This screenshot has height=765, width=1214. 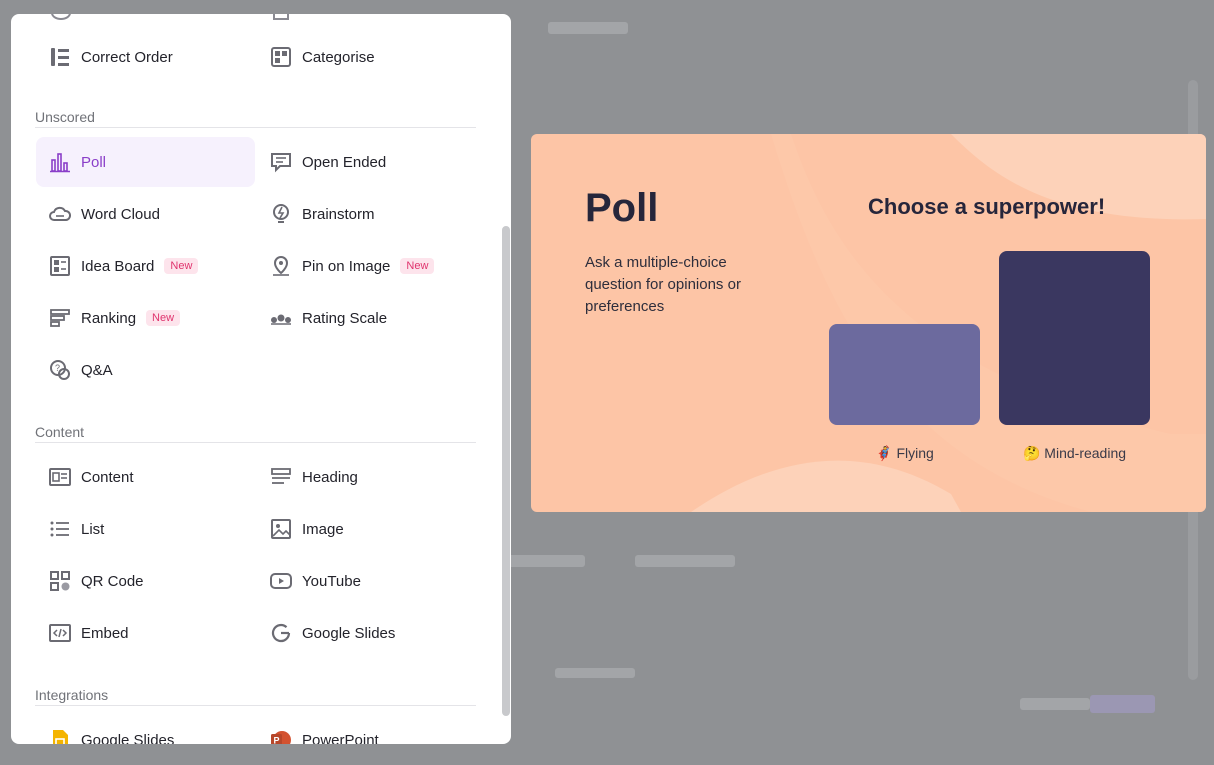 What do you see at coordinates (60, 736) in the screenshot?
I see `google-slides-icon` at bounding box center [60, 736].